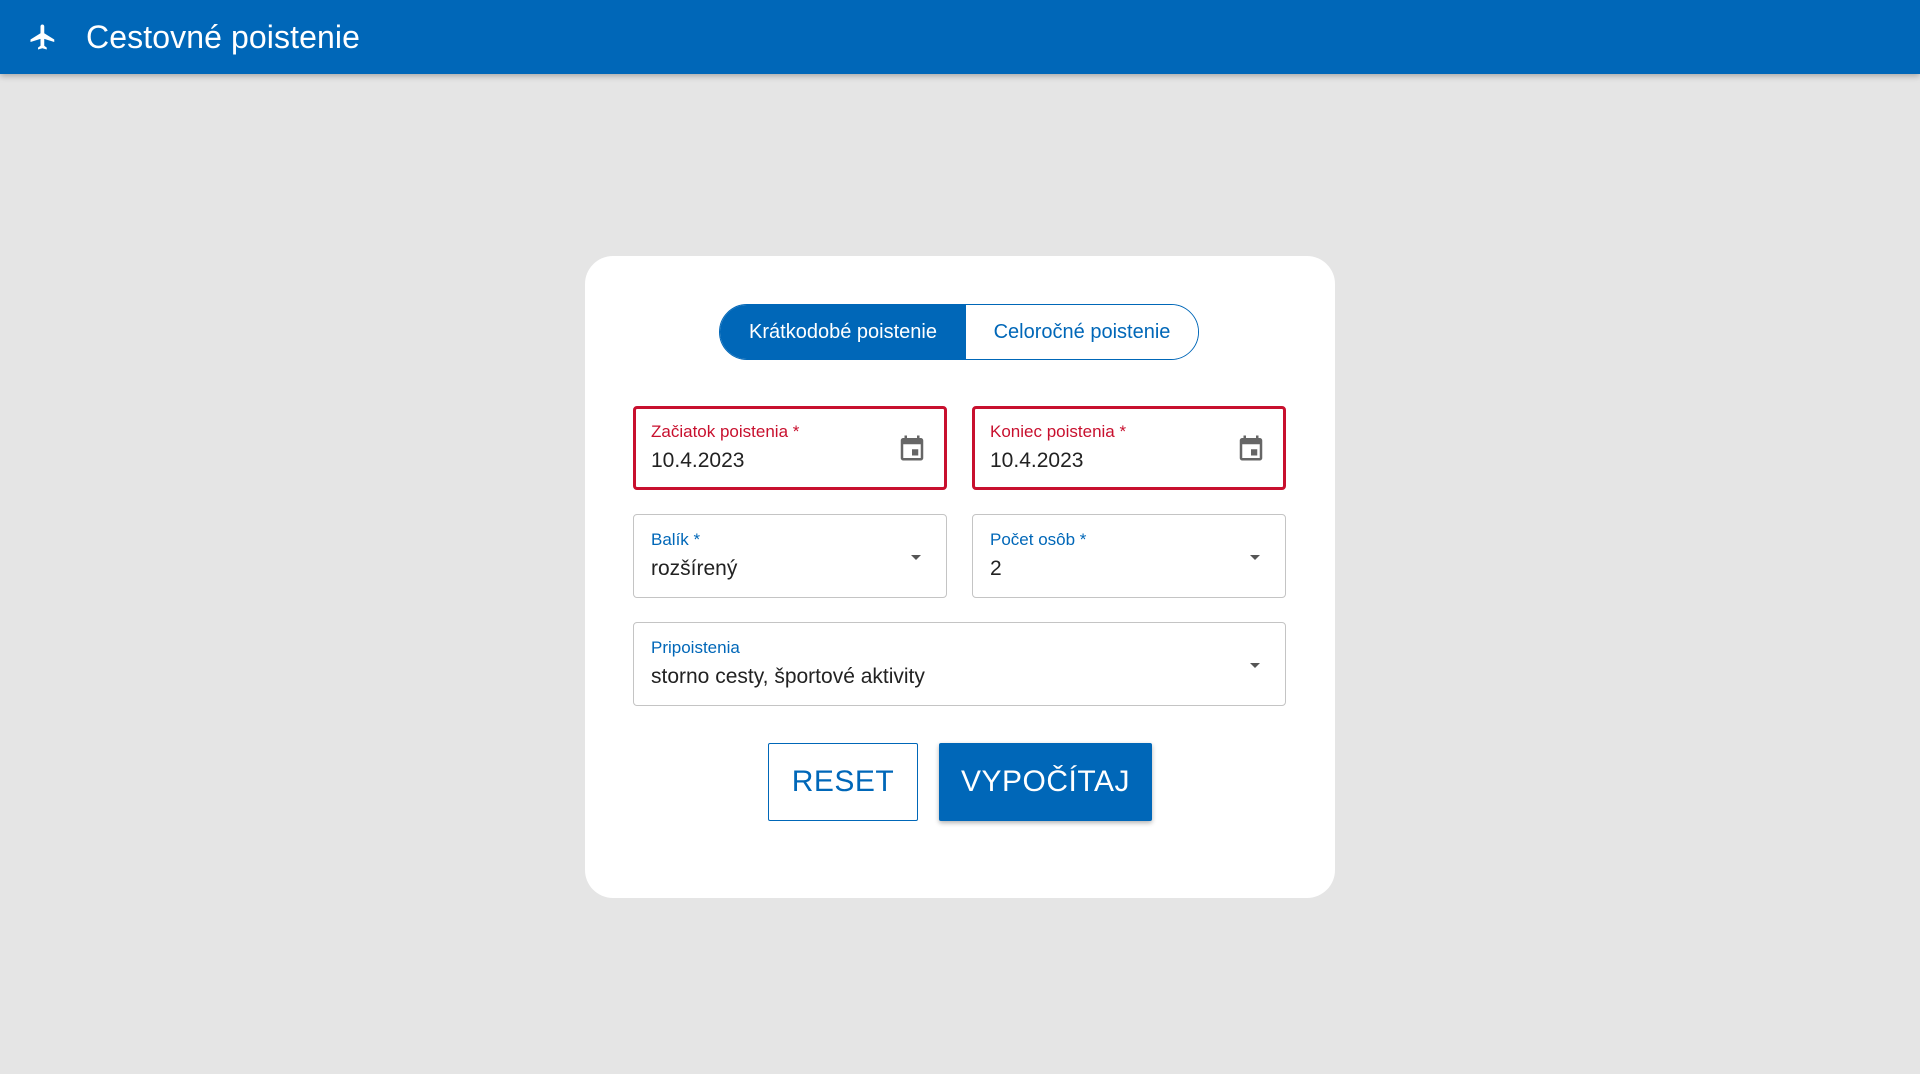  I want to click on tab-annual: Celoročné poistenie, so click(1082, 332).